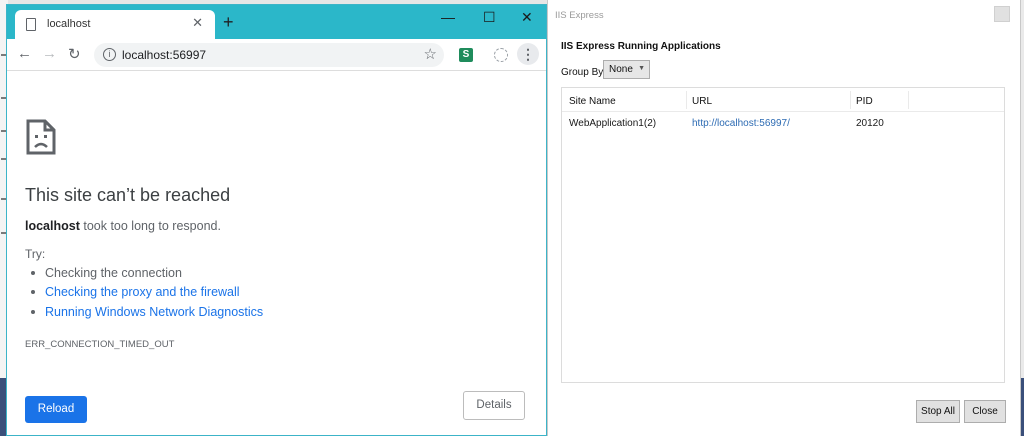  What do you see at coordinates (24, 53) in the screenshot?
I see `back-arrow-icon: ←` at bounding box center [24, 53].